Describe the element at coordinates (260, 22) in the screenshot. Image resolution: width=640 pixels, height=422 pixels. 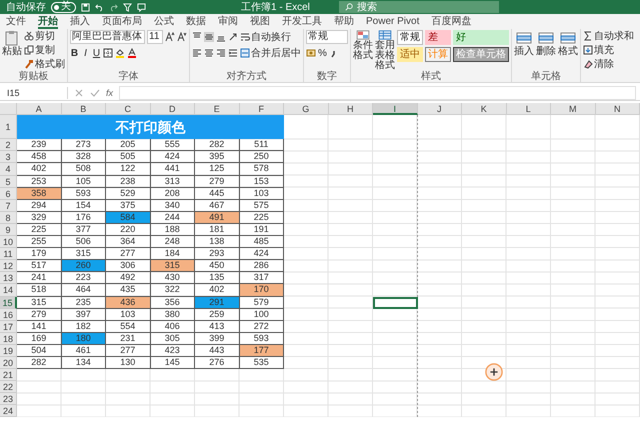
I see `ribbon-tab: 视图` at that location.